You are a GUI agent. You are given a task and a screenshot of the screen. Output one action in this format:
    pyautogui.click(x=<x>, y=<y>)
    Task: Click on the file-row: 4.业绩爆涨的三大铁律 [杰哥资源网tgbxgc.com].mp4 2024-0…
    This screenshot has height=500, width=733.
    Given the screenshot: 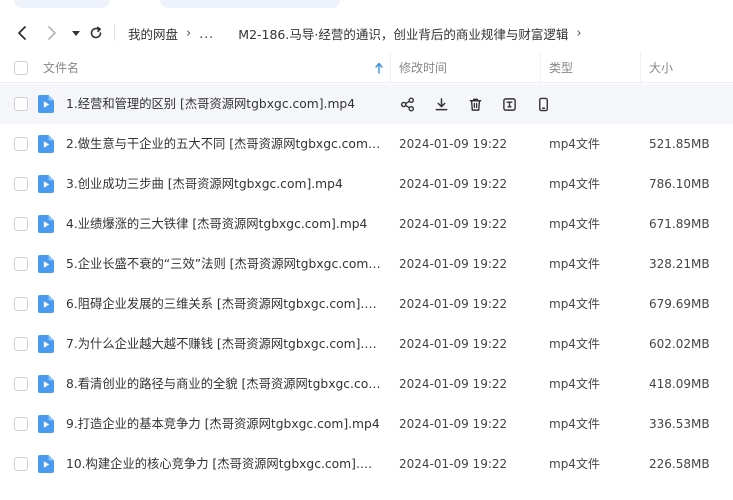 What is the action you would take?
    pyautogui.click(x=366, y=224)
    